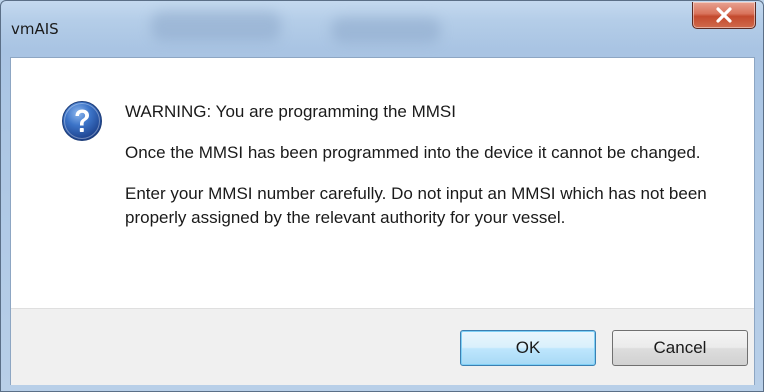 The height and width of the screenshot is (392, 764). I want to click on close-icon, so click(724, 15).